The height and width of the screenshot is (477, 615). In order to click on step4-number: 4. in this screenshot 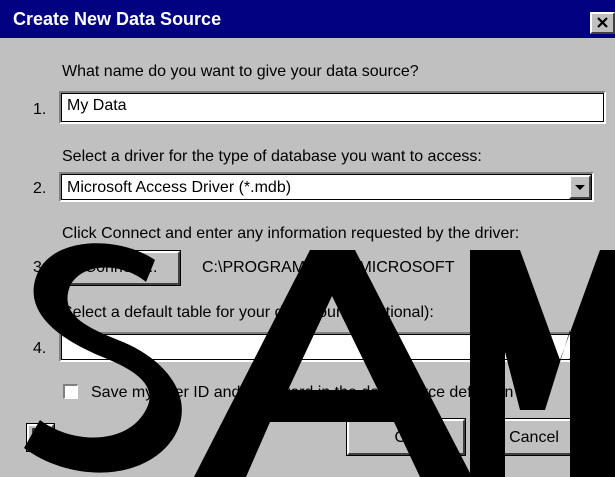, I will do `click(40, 348)`.